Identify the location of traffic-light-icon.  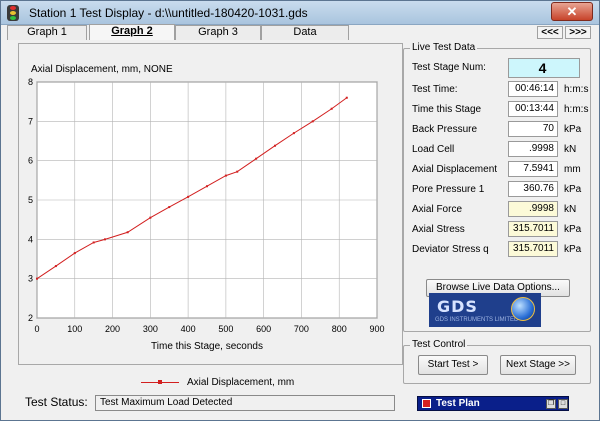
(13, 13).